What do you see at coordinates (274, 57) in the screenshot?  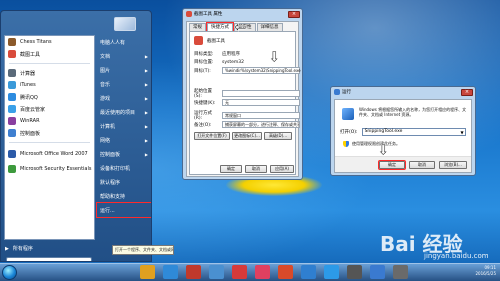 I see `arrow-down-icon: ⇩` at bounding box center [274, 57].